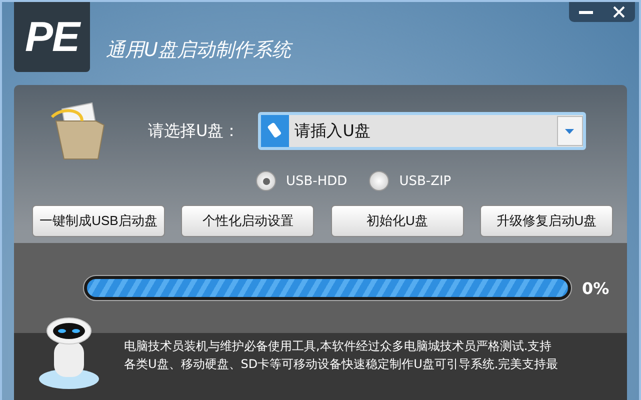  I want to click on action-button: 个性化启动设置, so click(247, 221).